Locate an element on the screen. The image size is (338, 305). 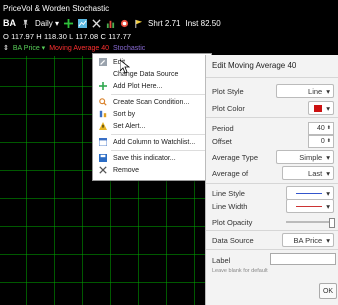
plot-style-label: Plot Style is located at coordinates (228, 91).